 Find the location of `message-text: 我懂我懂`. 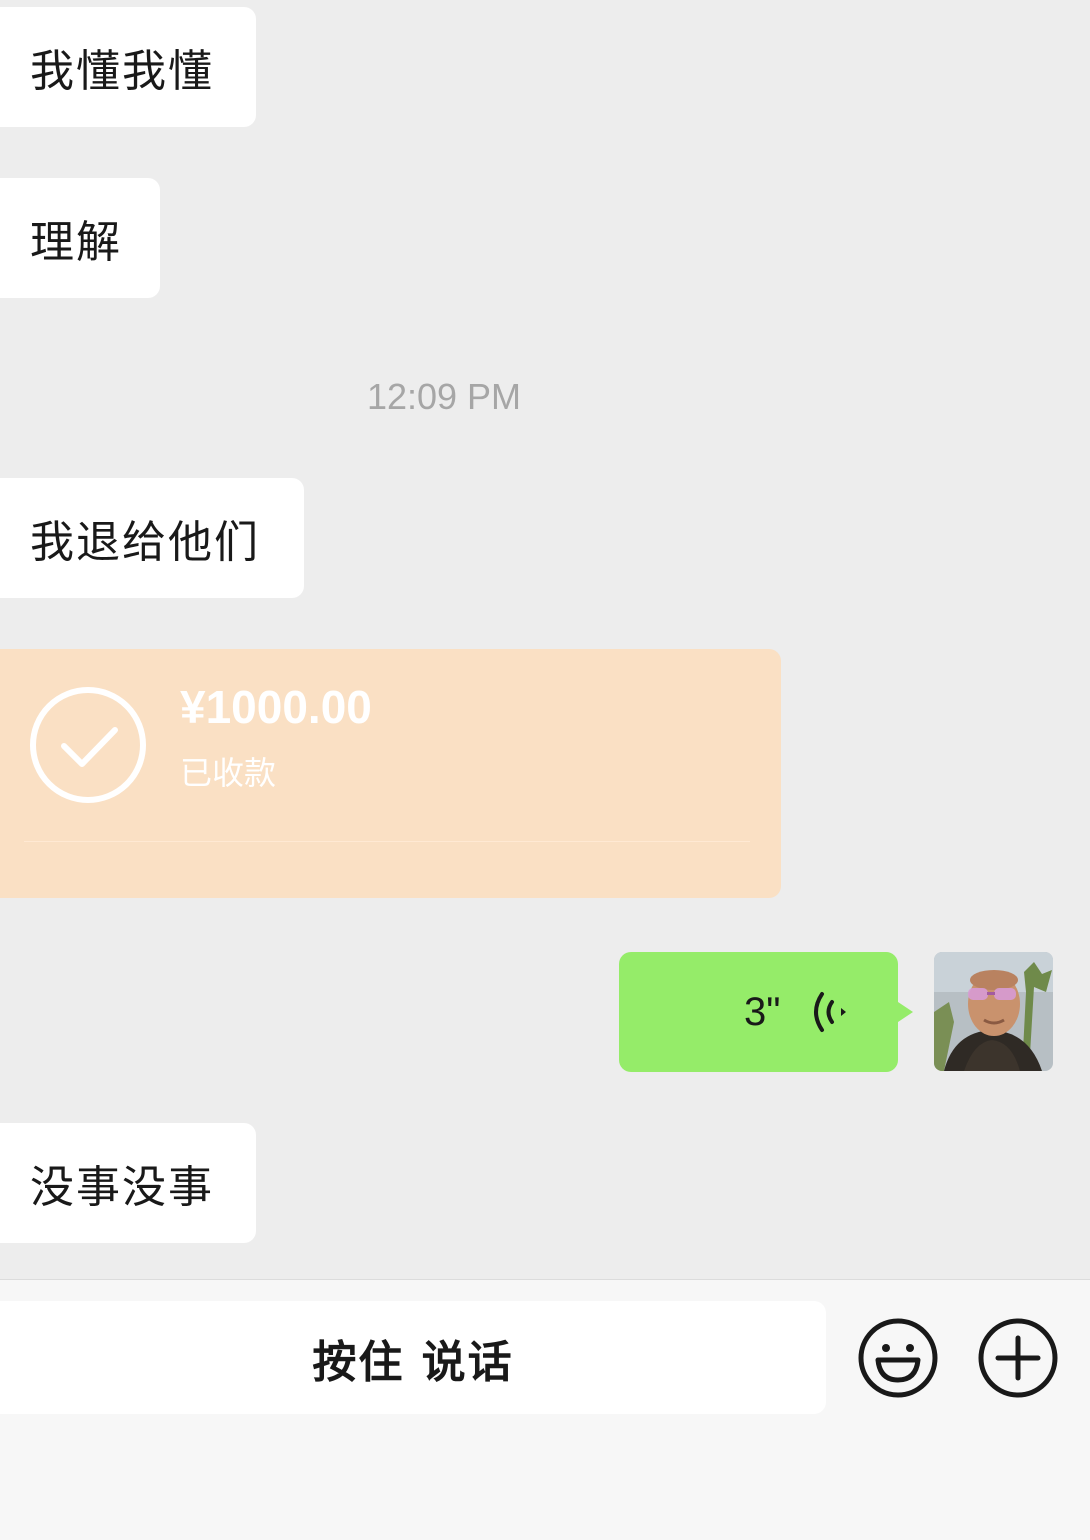

message-text: 我懂我懂 is located at coordinates (122, 71).